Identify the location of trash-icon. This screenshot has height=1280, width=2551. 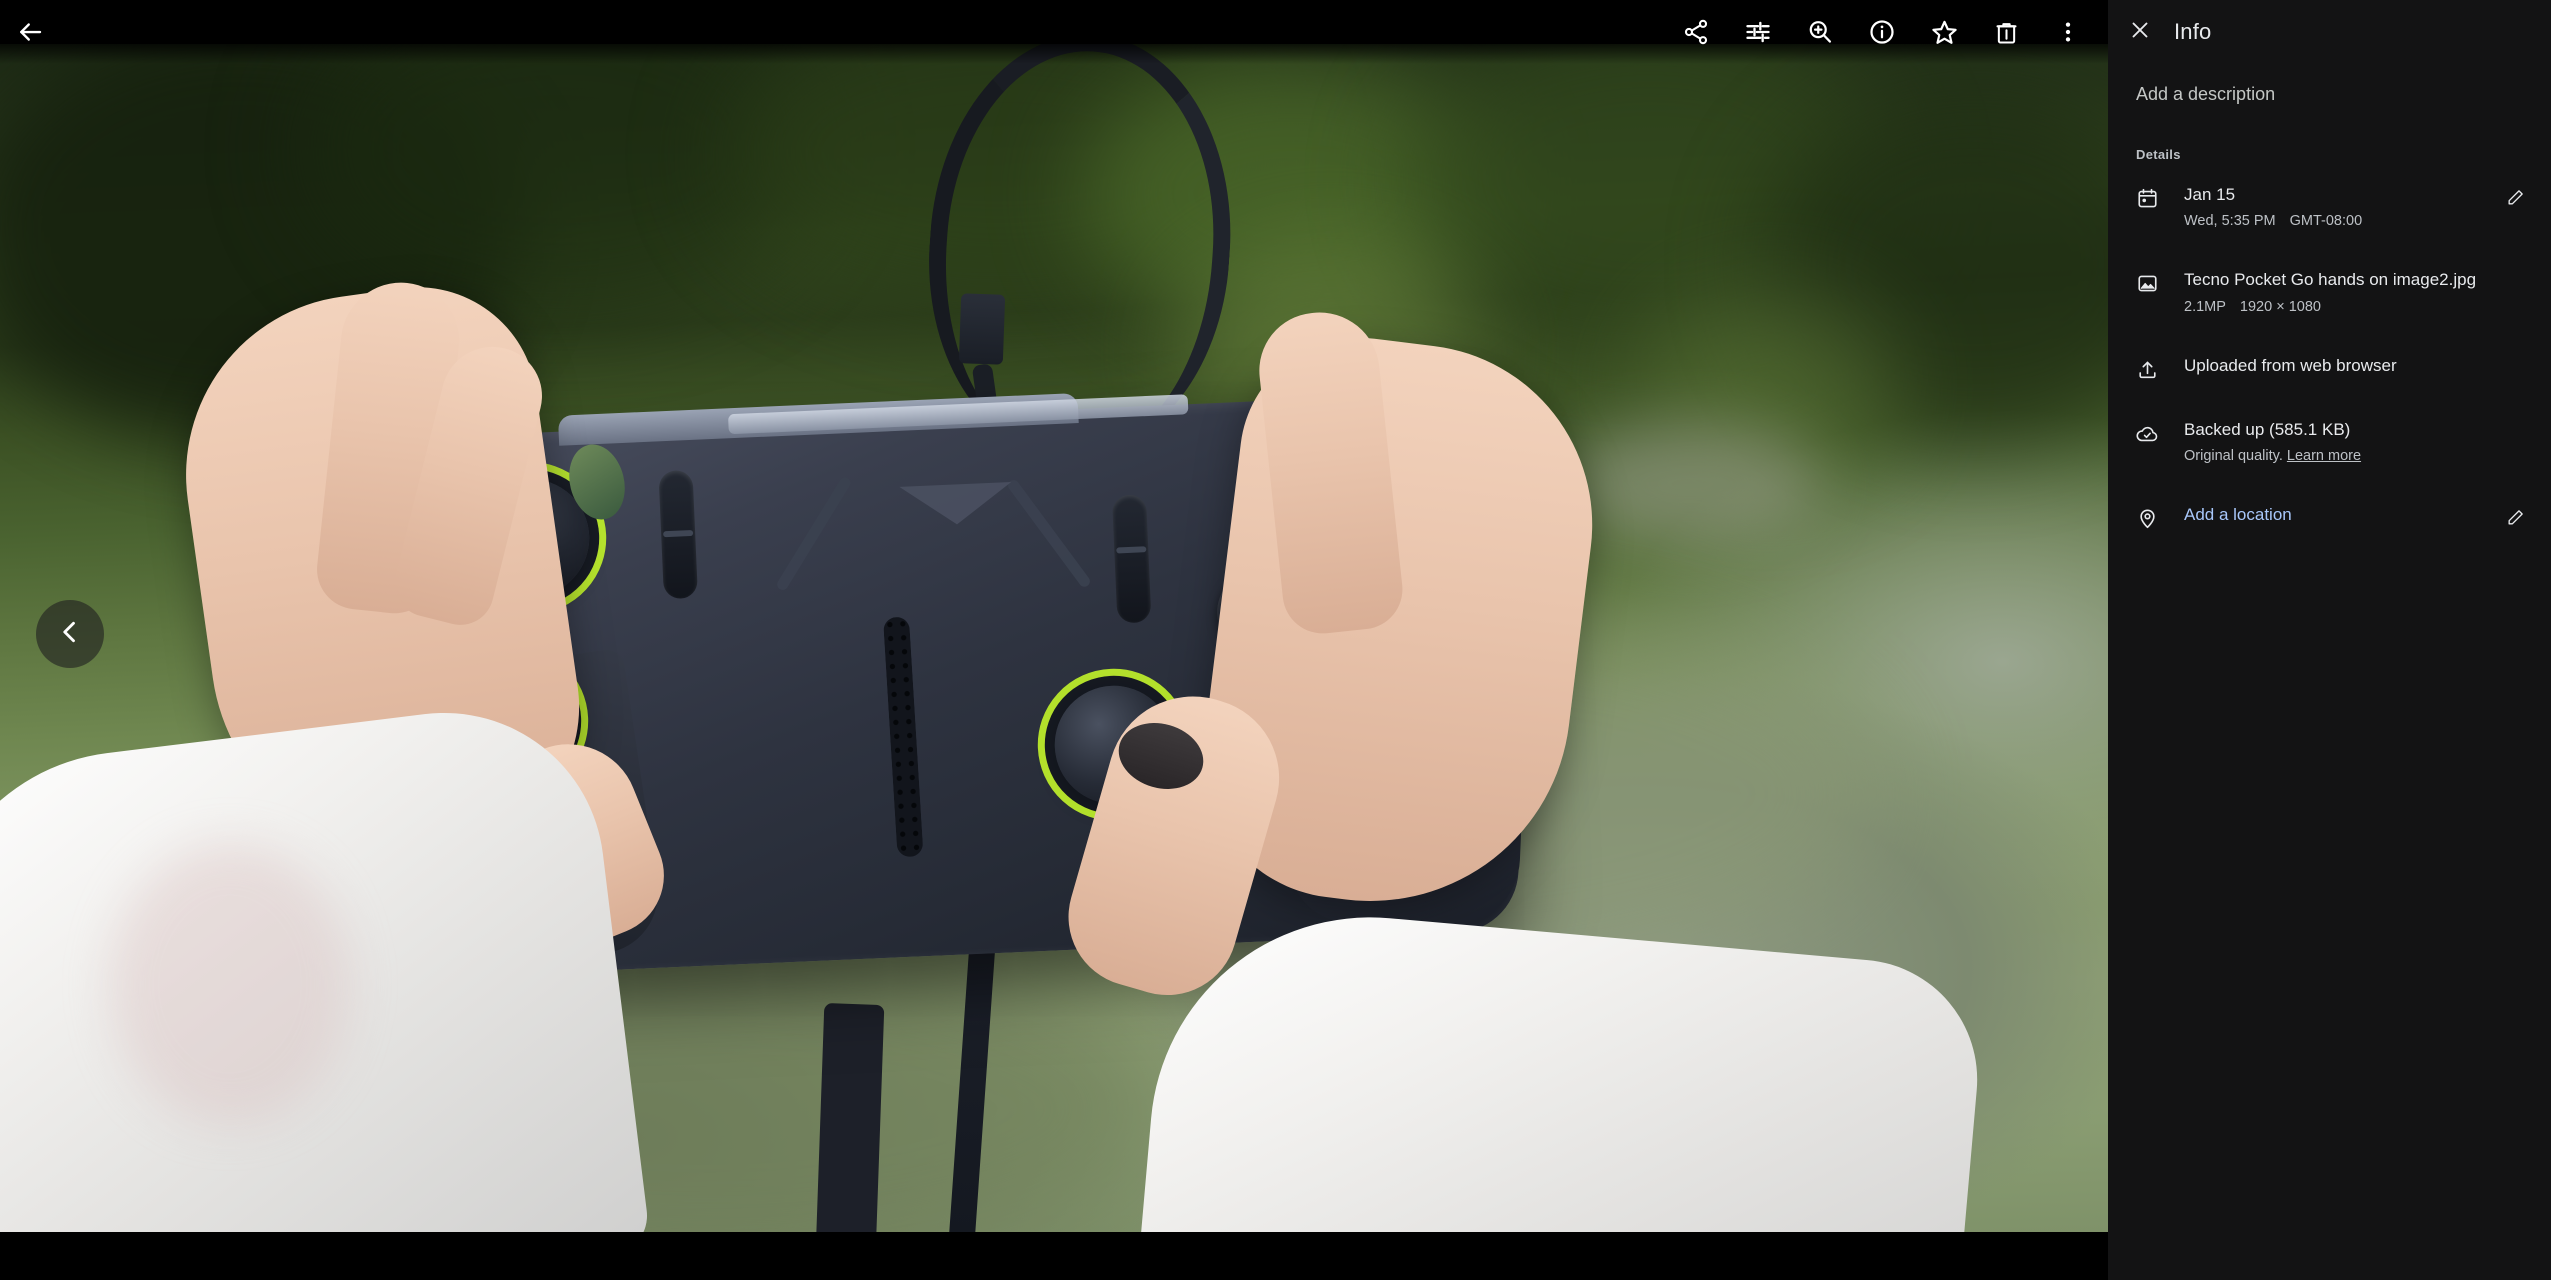
(2006, 32).